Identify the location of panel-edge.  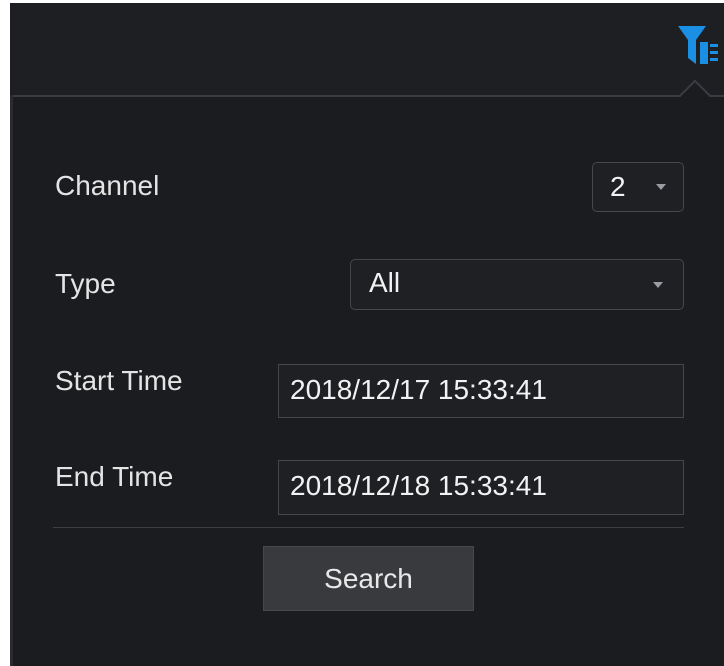
(11, 380).